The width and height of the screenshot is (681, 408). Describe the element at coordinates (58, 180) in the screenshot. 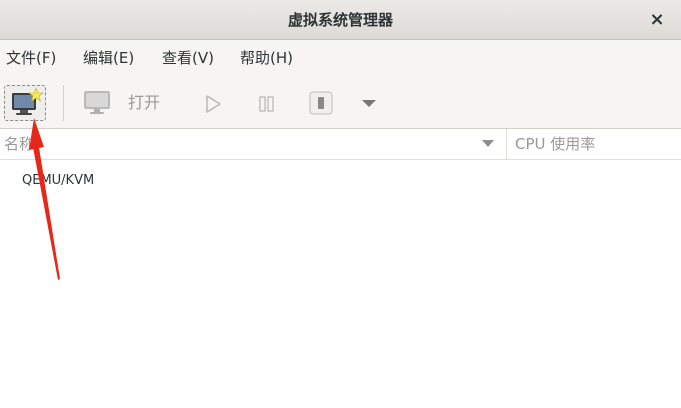

I see `connection-label: QEMU/KVM` at that location.